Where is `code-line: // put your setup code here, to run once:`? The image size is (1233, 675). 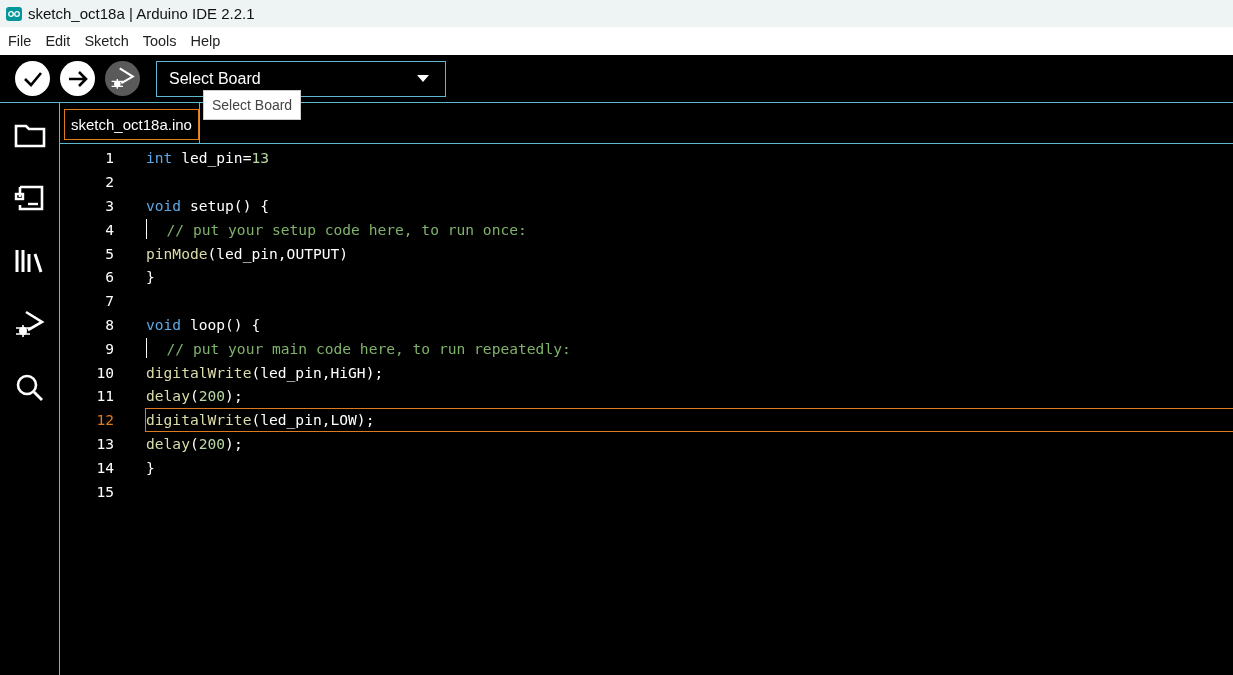
code-line: // put your setup code here, to run once: is located at coordinates (689, 229).